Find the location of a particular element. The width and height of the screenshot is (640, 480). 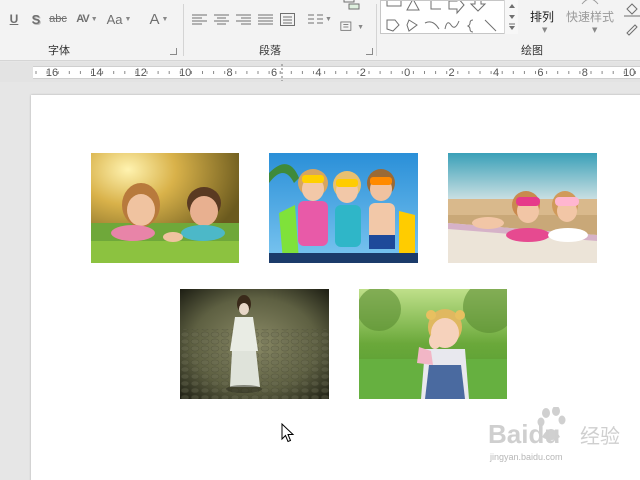

shape-outline-button is located at coordinates (632, 29).